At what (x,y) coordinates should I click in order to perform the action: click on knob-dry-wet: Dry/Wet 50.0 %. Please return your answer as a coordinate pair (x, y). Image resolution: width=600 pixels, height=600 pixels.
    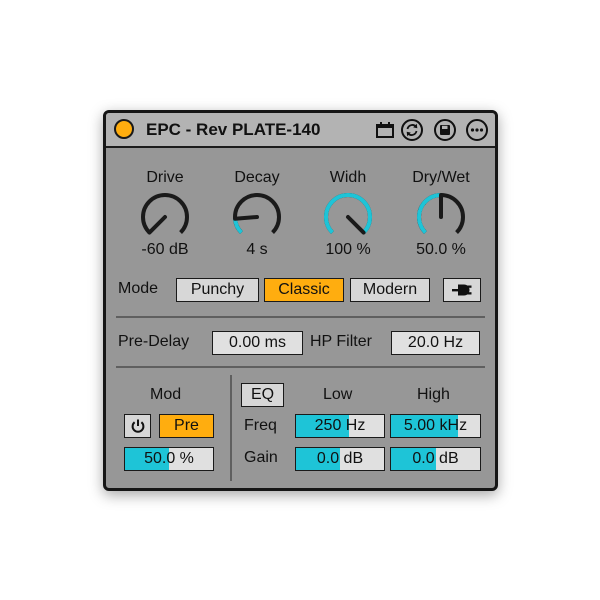
    Looking at the image, I should click on (441, 213).